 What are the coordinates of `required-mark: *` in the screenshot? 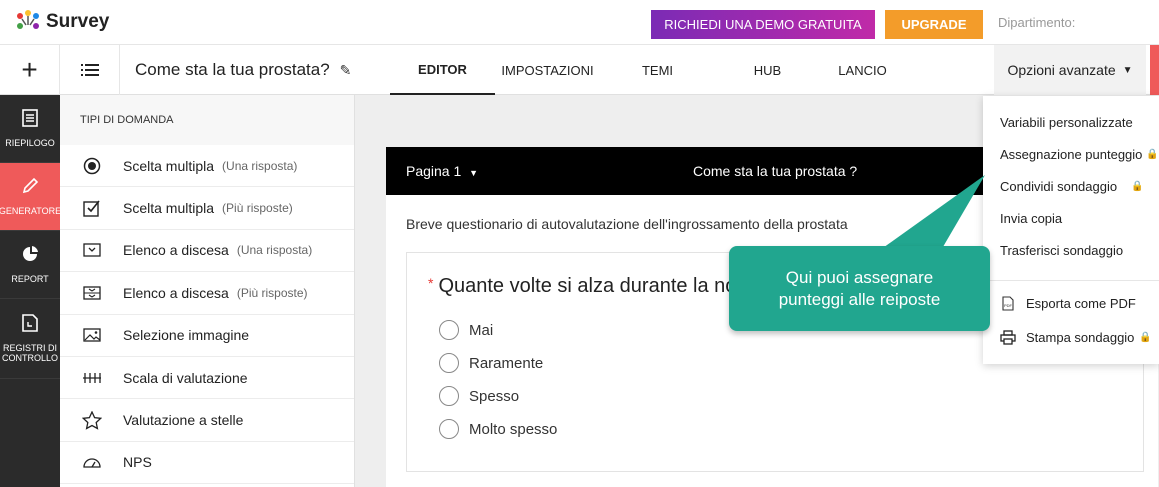 It's located at (431, 283).